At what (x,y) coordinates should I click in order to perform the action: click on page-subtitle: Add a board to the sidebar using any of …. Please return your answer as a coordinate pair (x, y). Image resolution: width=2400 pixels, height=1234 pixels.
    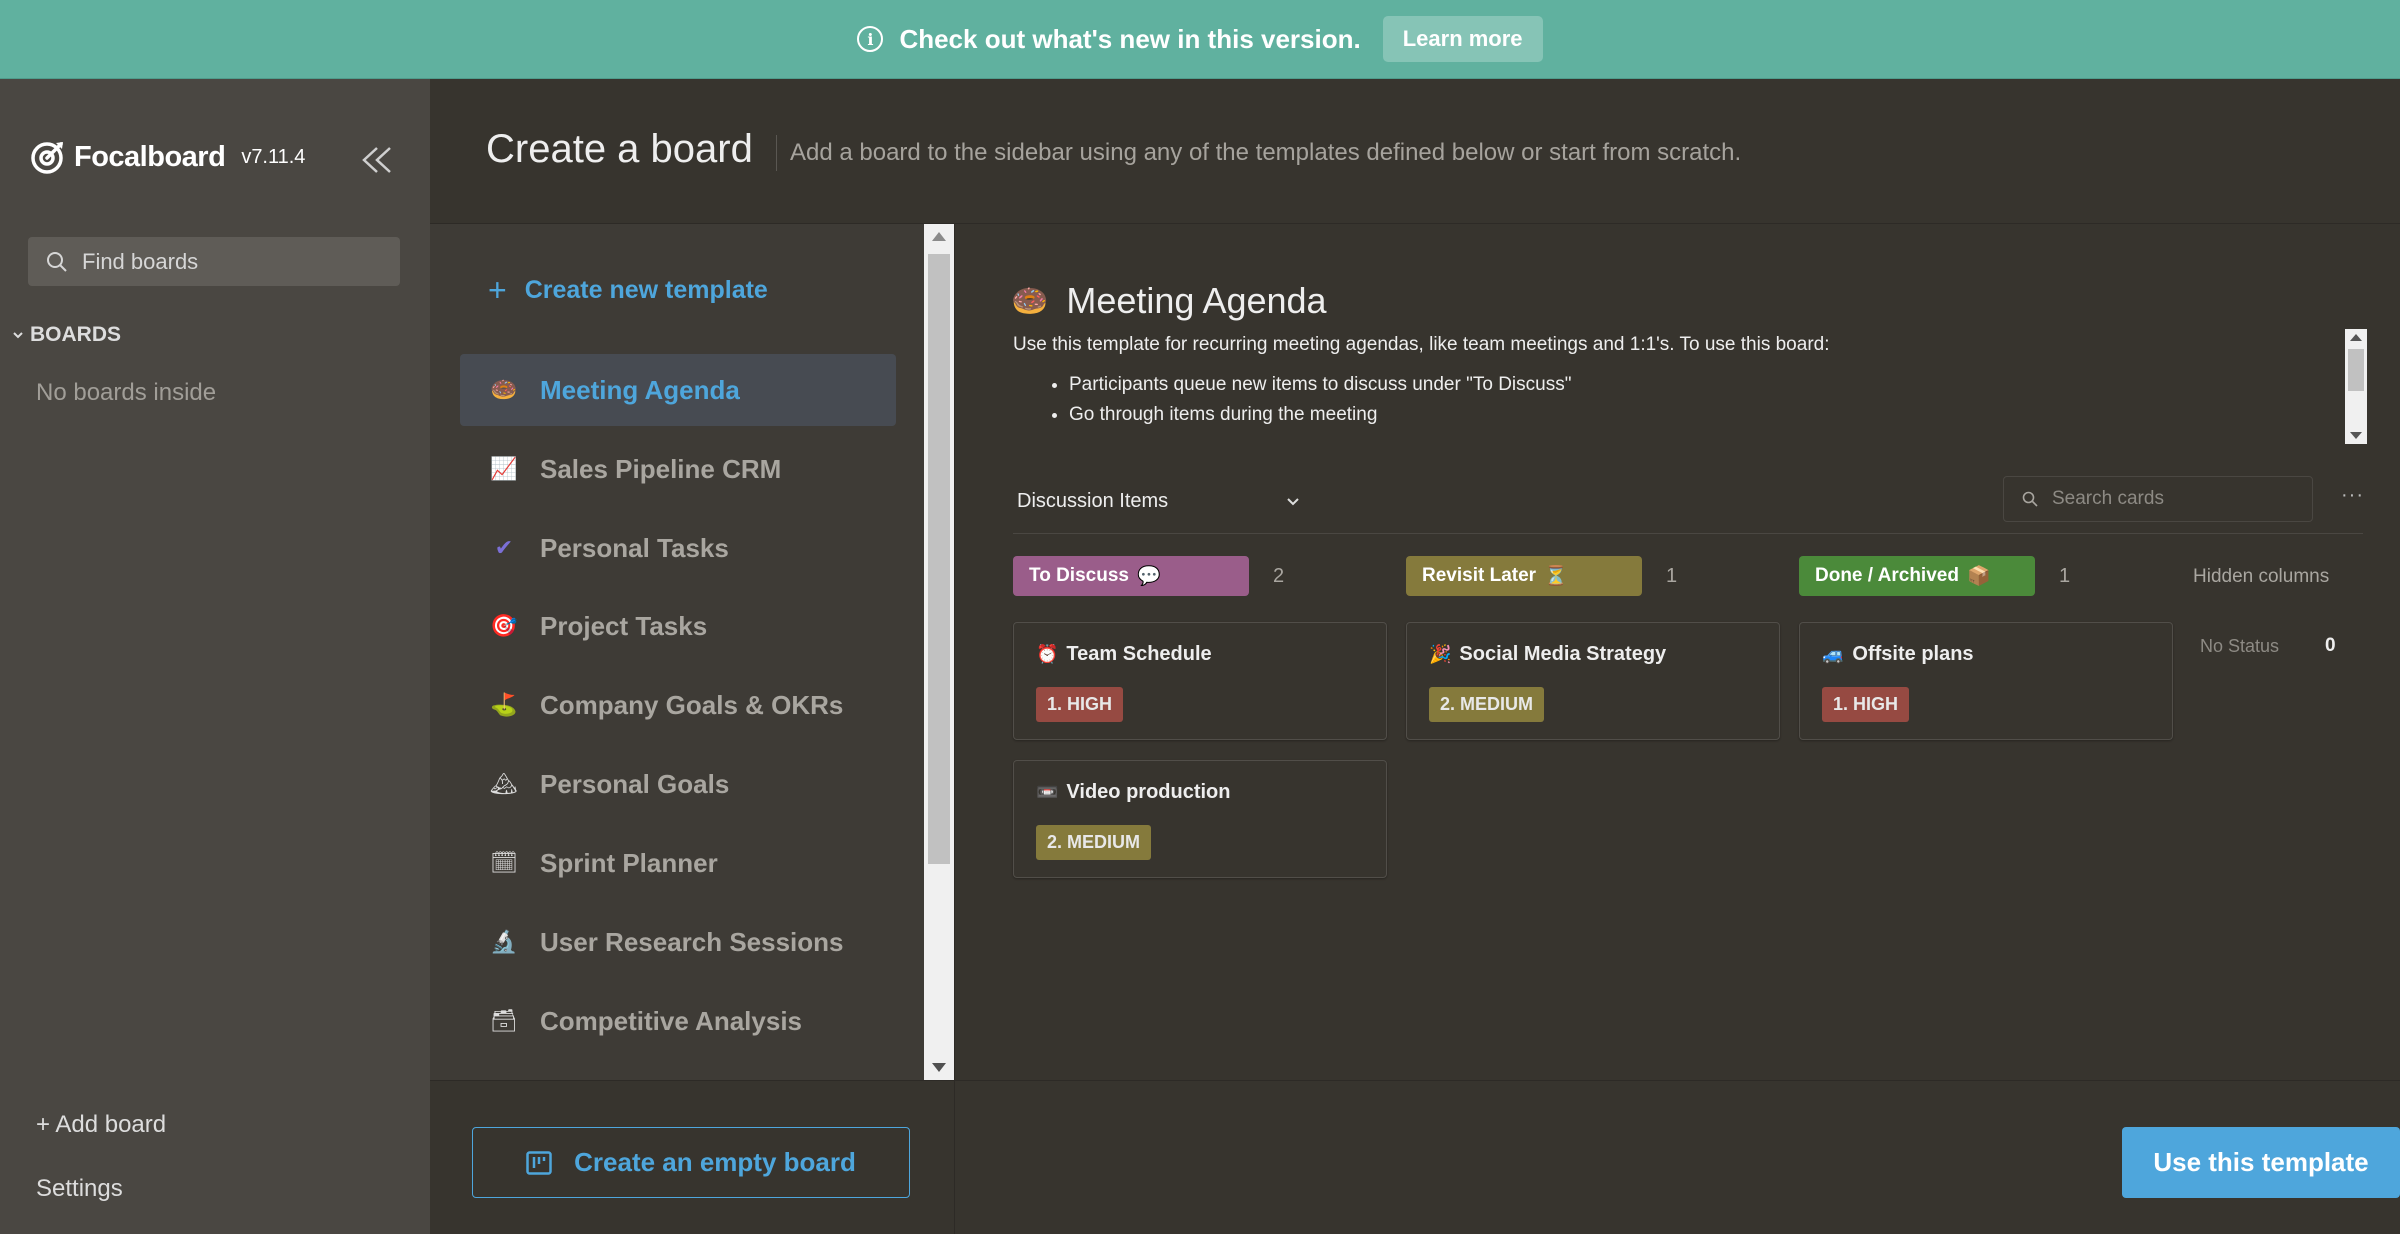
    Looking at the image, I should click on (1266, 152).